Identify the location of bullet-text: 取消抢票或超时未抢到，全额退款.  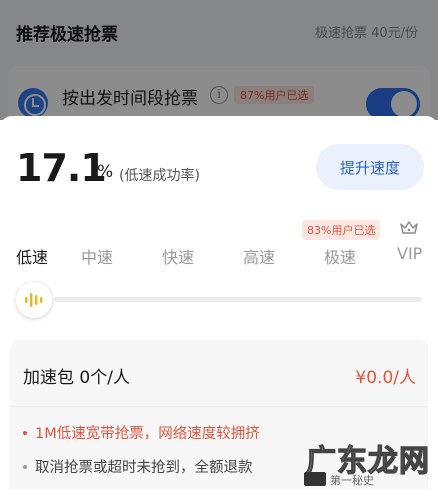
(144, 468).